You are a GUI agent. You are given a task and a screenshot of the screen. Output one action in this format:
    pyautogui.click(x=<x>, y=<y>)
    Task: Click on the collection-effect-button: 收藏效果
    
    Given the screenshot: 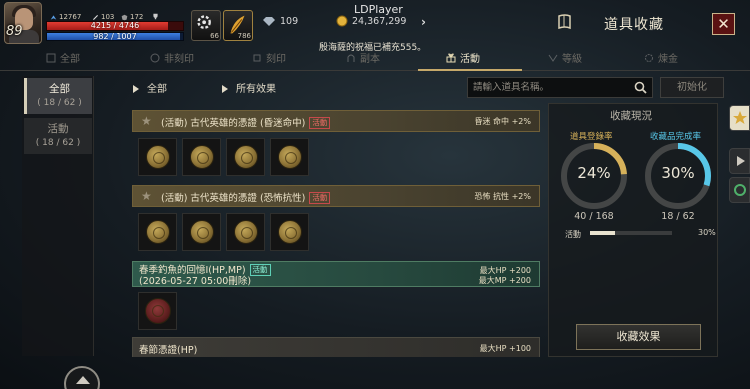 What is the action you would take?
    pyautogui.click(x=638, y=337)
    